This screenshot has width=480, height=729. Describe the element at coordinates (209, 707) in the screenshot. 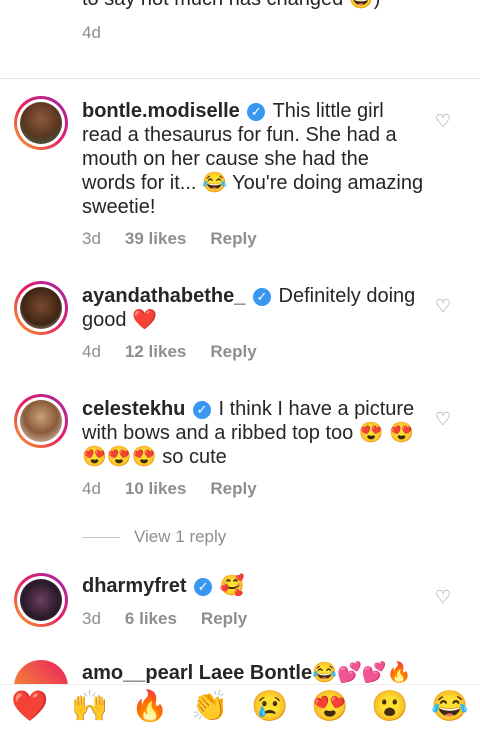

I see `clapping-emoji-button: 👏` at that location.